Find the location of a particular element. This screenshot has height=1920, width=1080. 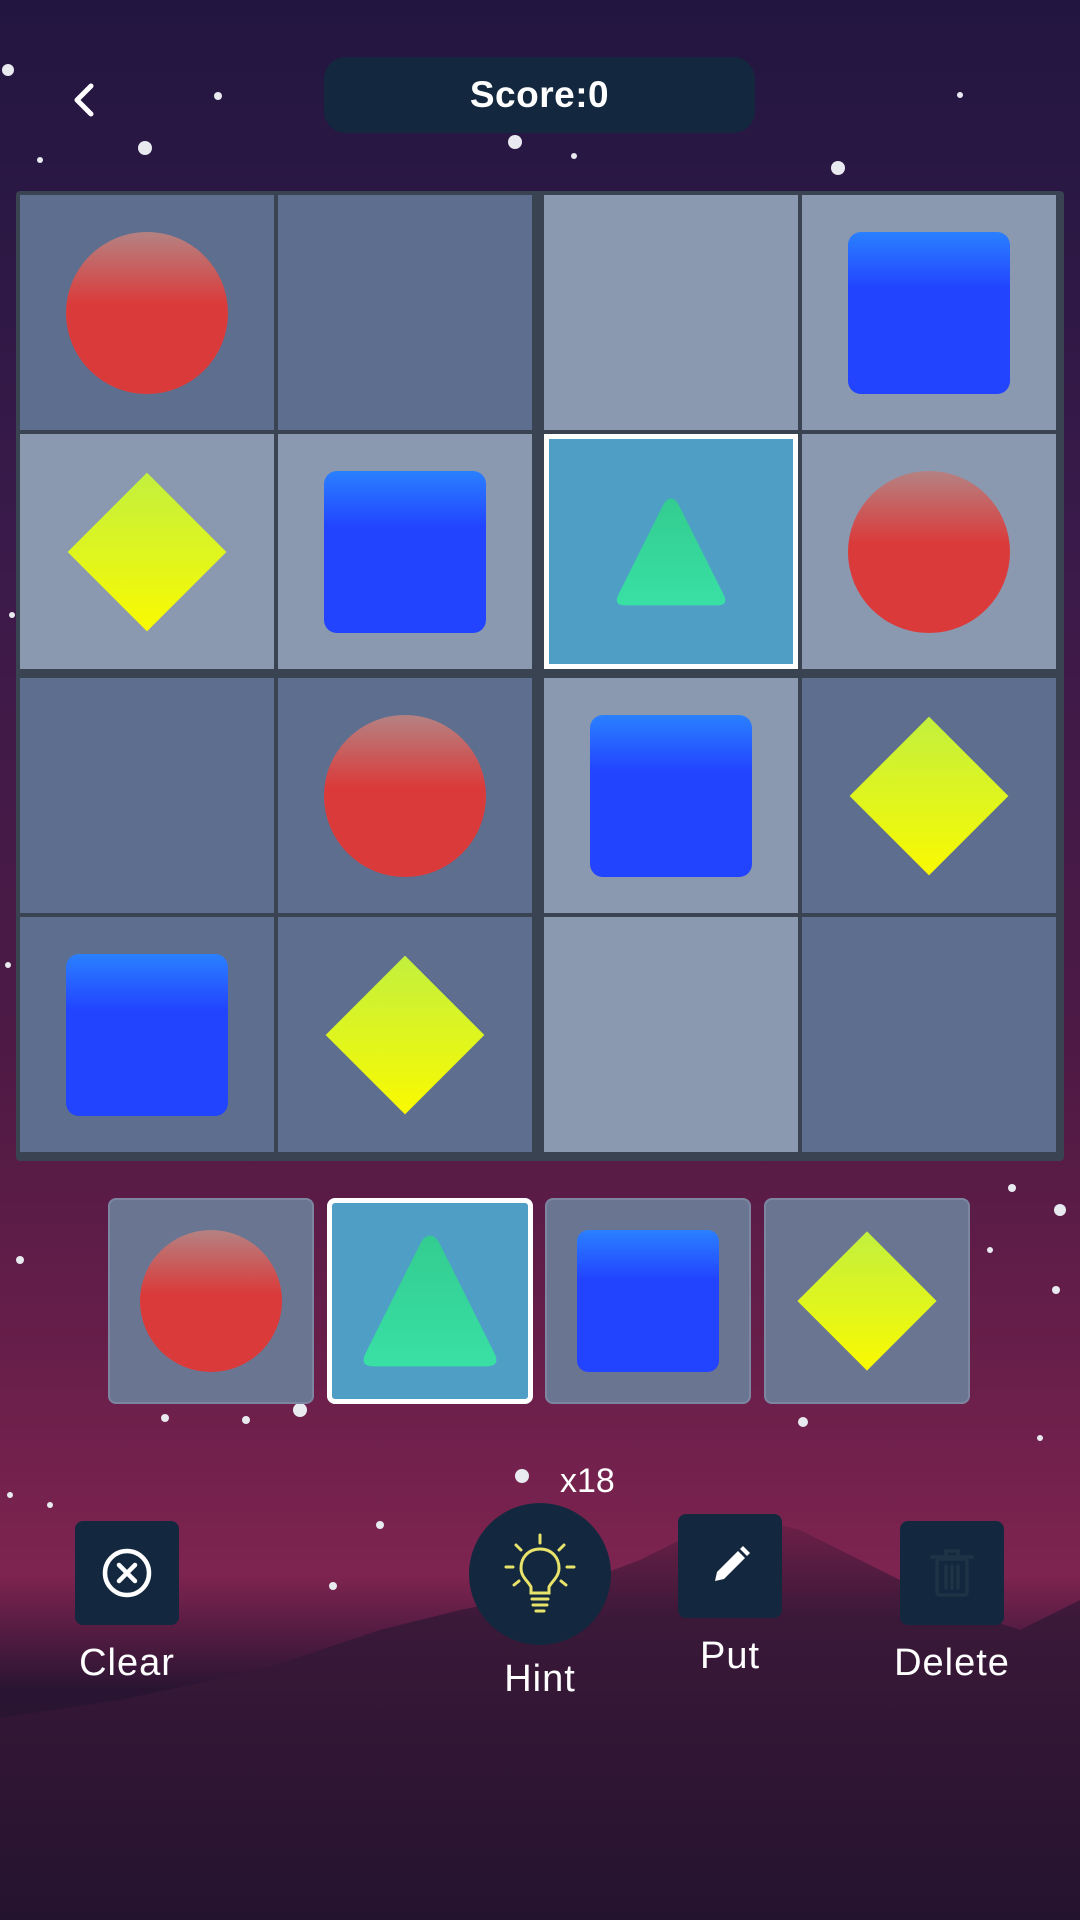

lightbulb-icon is located at coordinates (540, 1573).